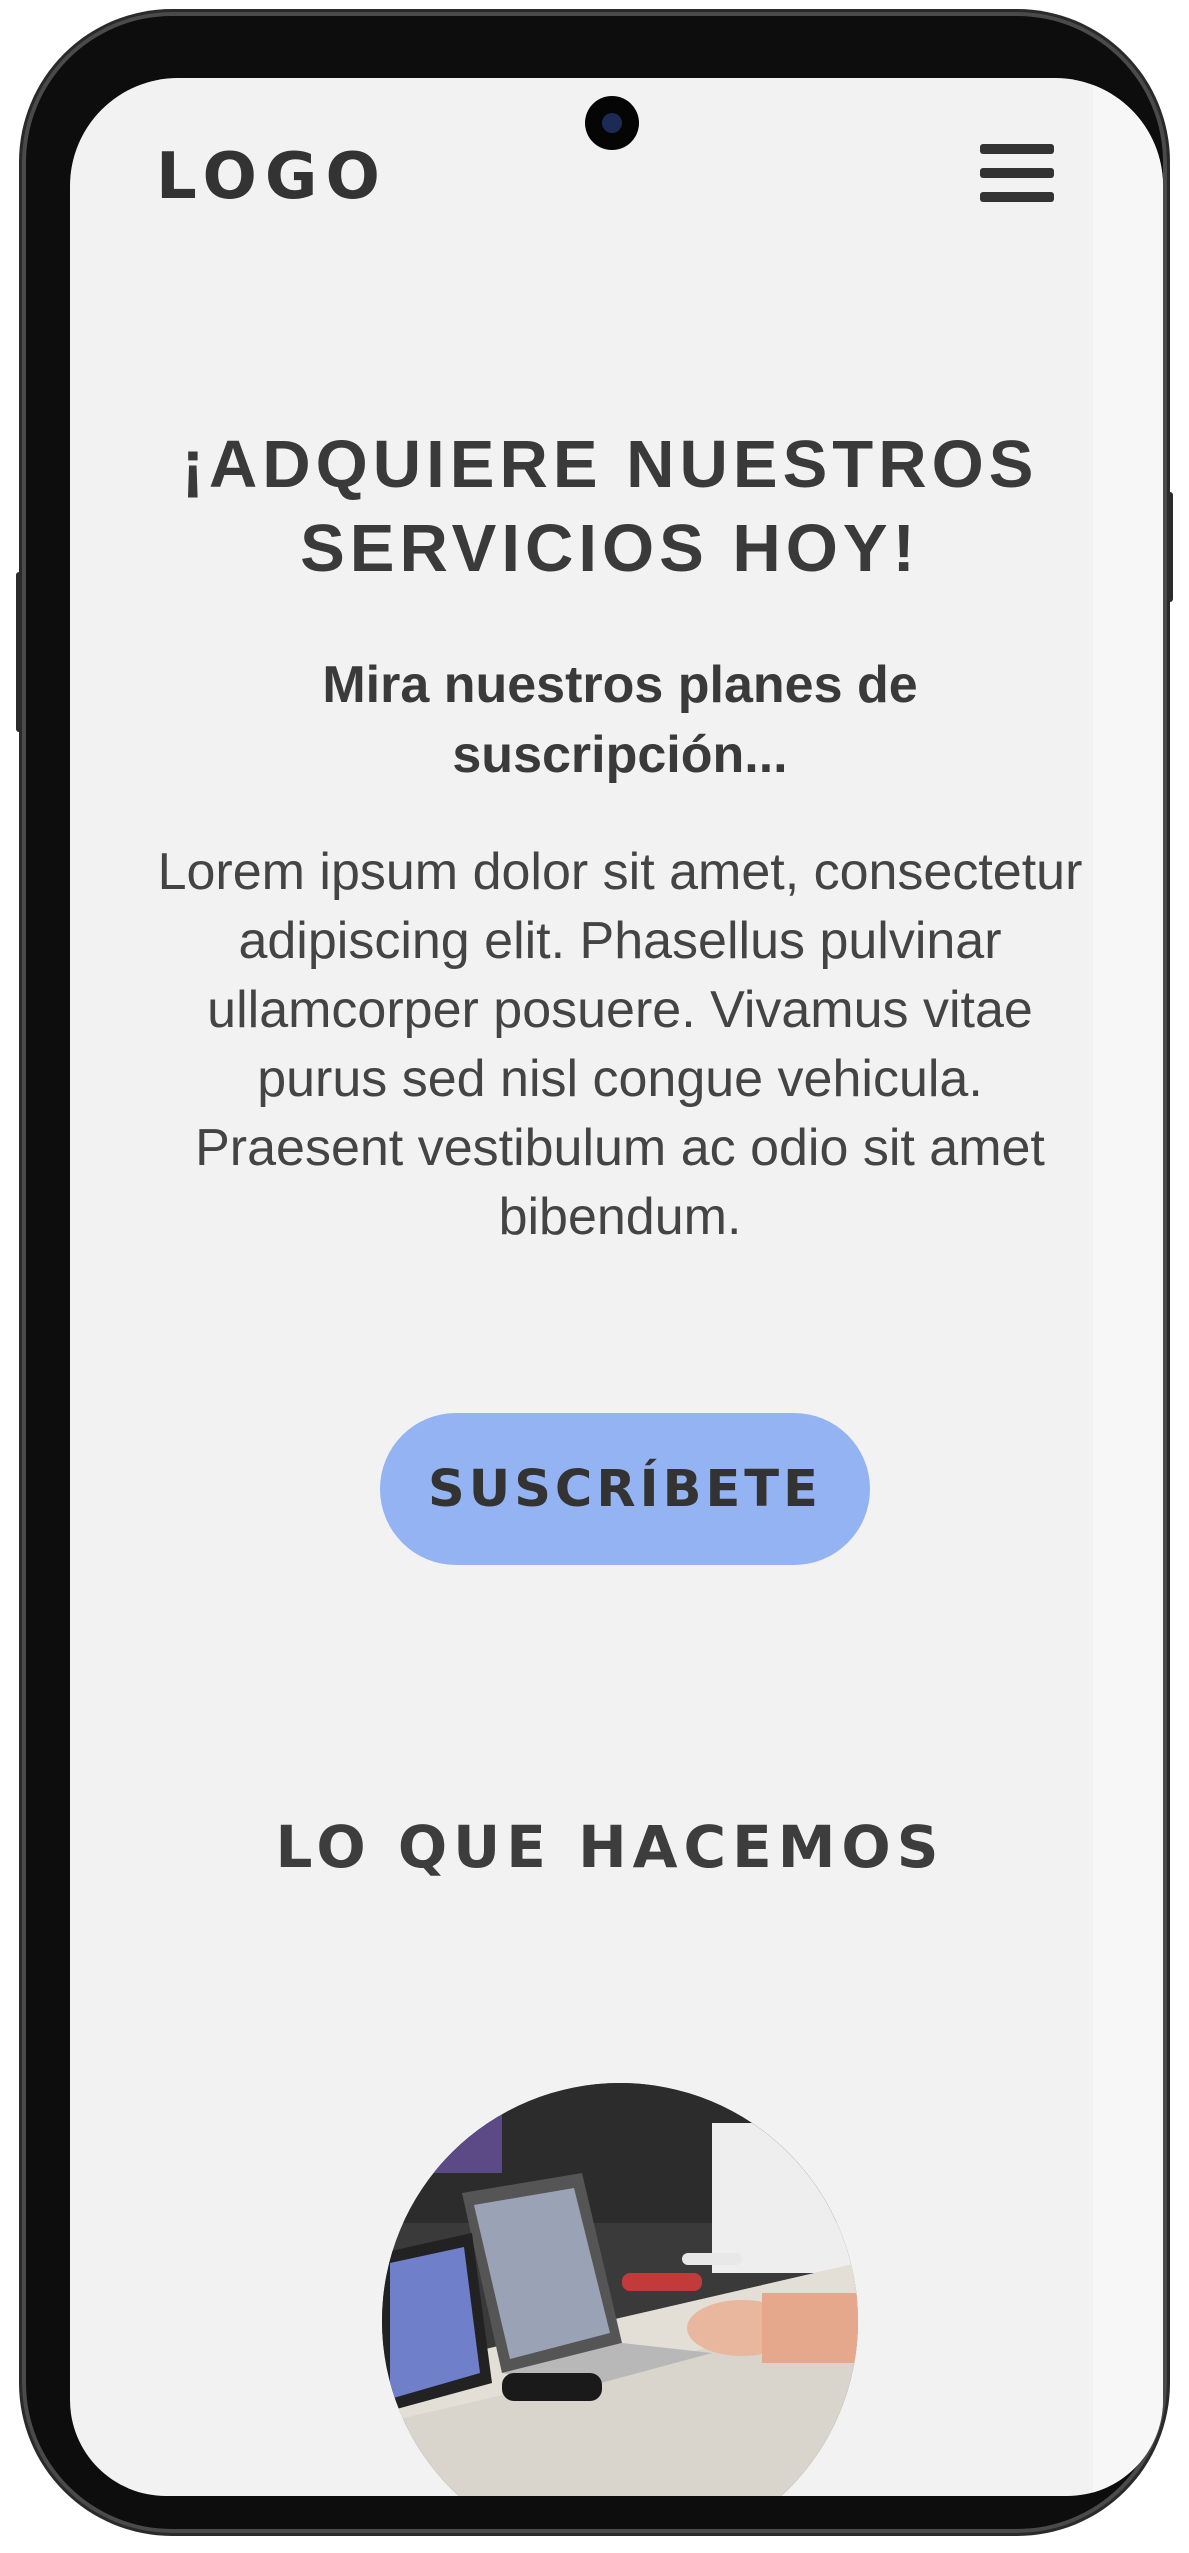 Image resolution: width=1189 pixels, height=2553 pixels. I want to click on hero-title: ¡ADQUIERE NUESTROS SERVICIOS HOY!, so click(610, 506).